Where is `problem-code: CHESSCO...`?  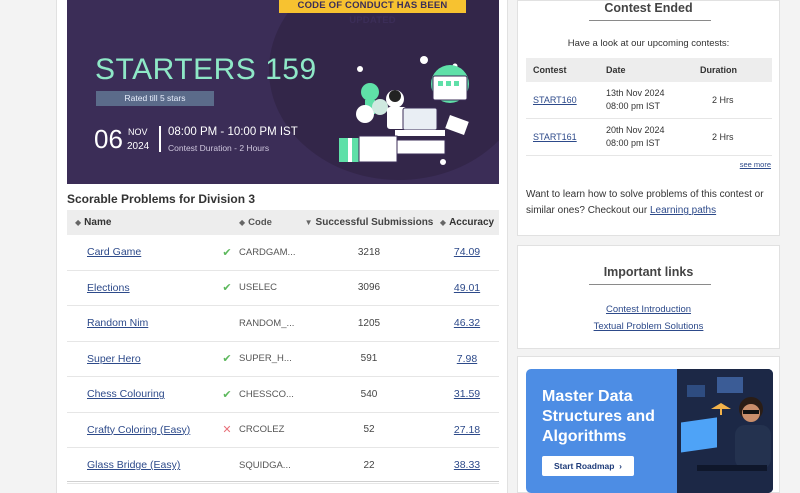
problem-code: CHESSCO... is located at coordinates (266, 394).